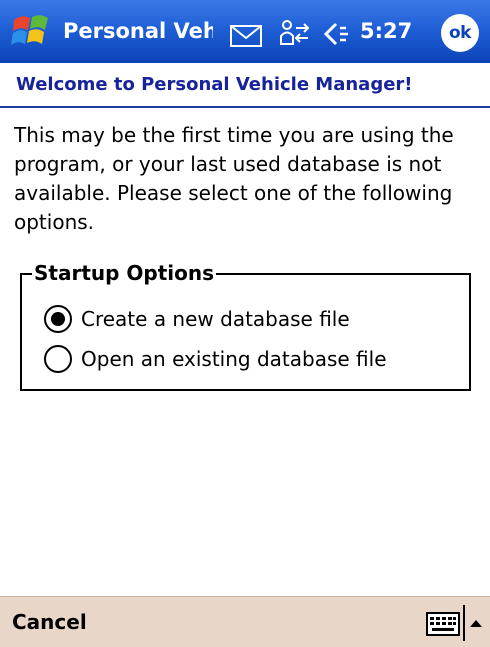 Image resolution: width=490 pixels, height=647 pixels. What do you see at coordinates (386, 31) in the screenshot?
I see `clock: 5:27` at bounding box center [386, 31].